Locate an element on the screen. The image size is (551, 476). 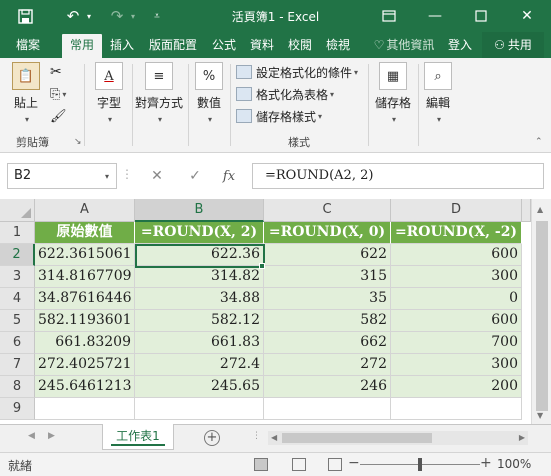
cell-c7: 272 is located at coordinates (327, 365).